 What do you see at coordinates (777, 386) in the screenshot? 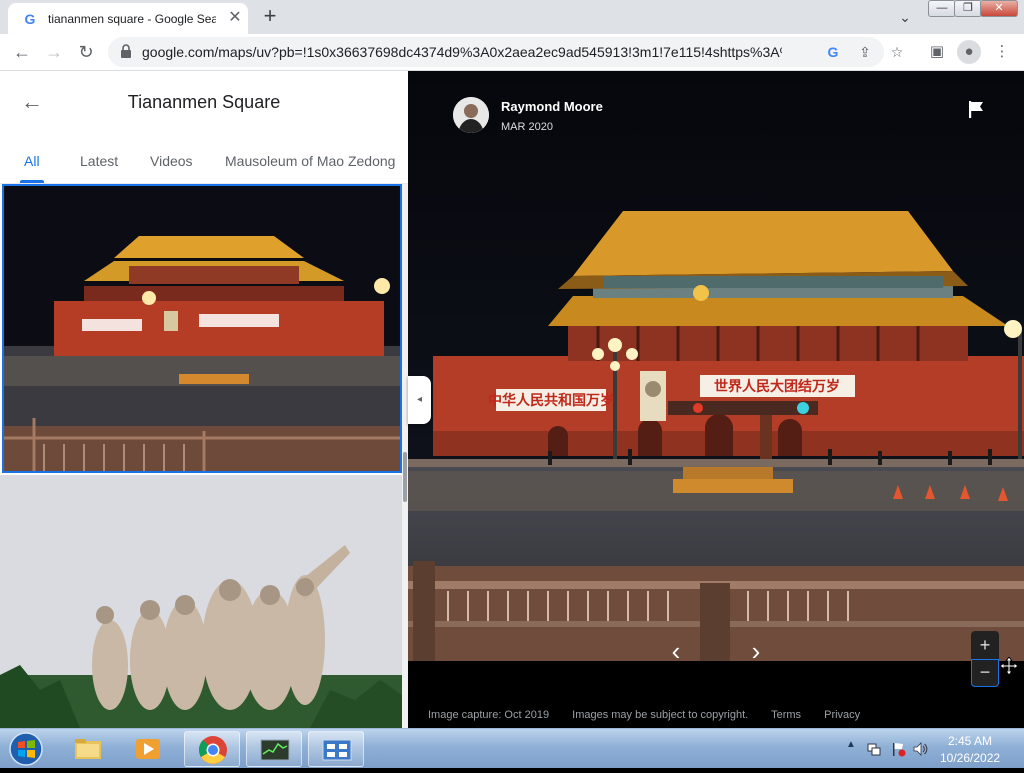
I see `gate-banner-right: 世界人民大团结万岁` at bounding box center [777, 386].